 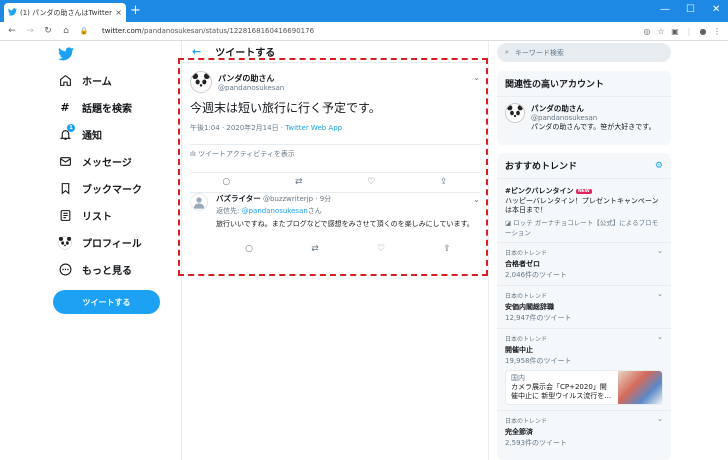 I want to click on sidebar-item-home: ホーム, so click(x=85, y=80).